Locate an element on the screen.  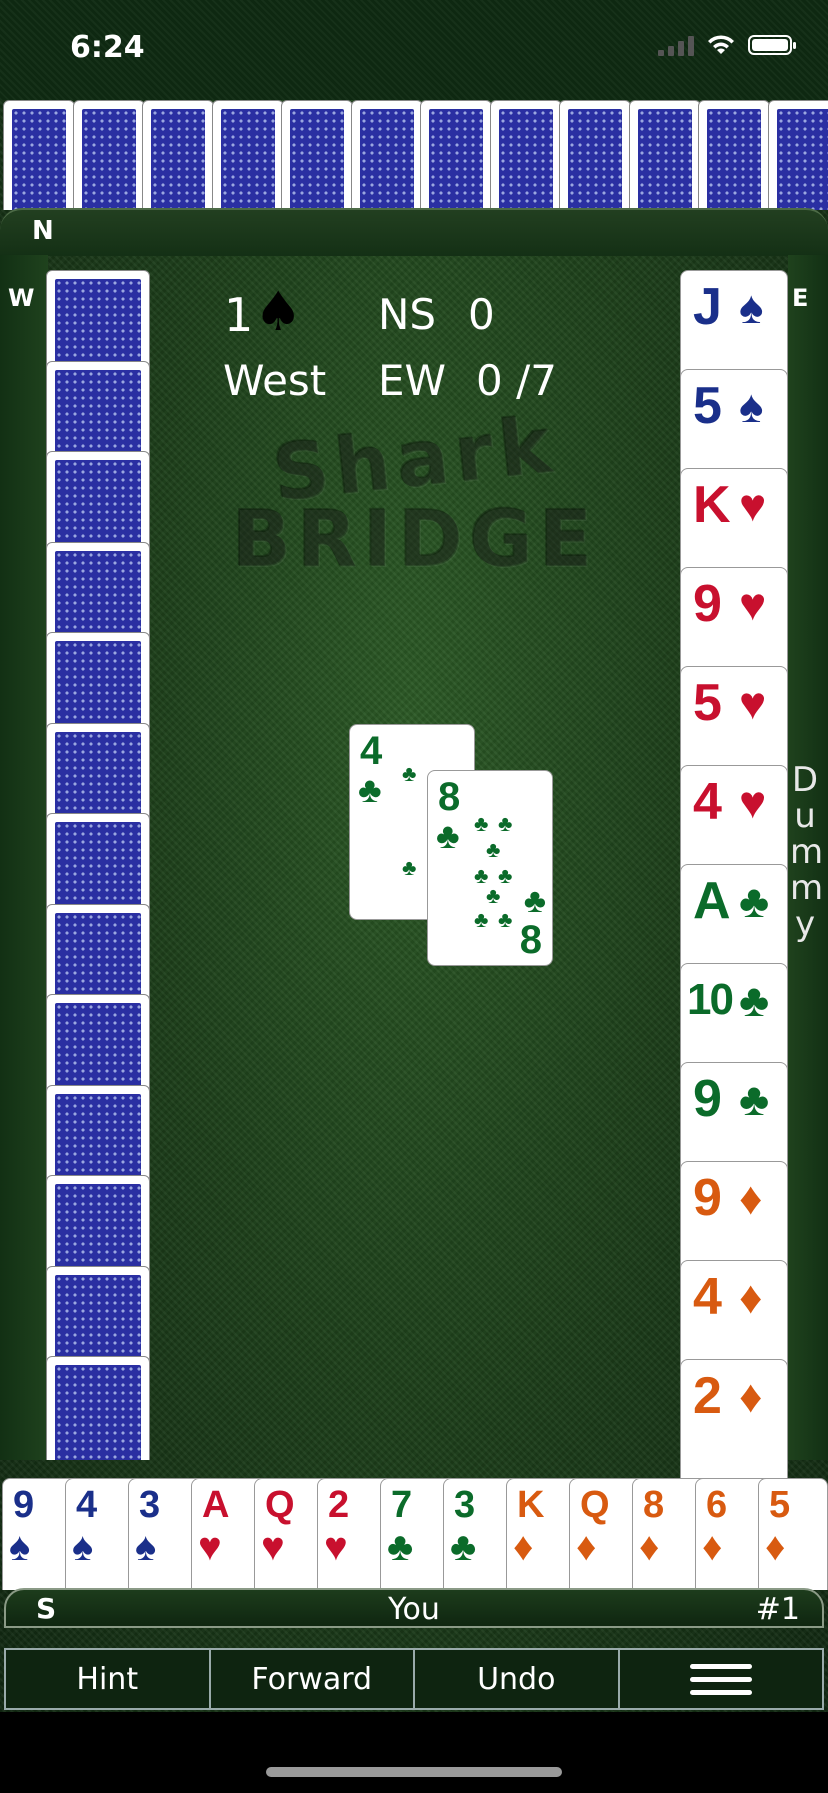
card-rank: Q is located at coordinates (595, 1505).